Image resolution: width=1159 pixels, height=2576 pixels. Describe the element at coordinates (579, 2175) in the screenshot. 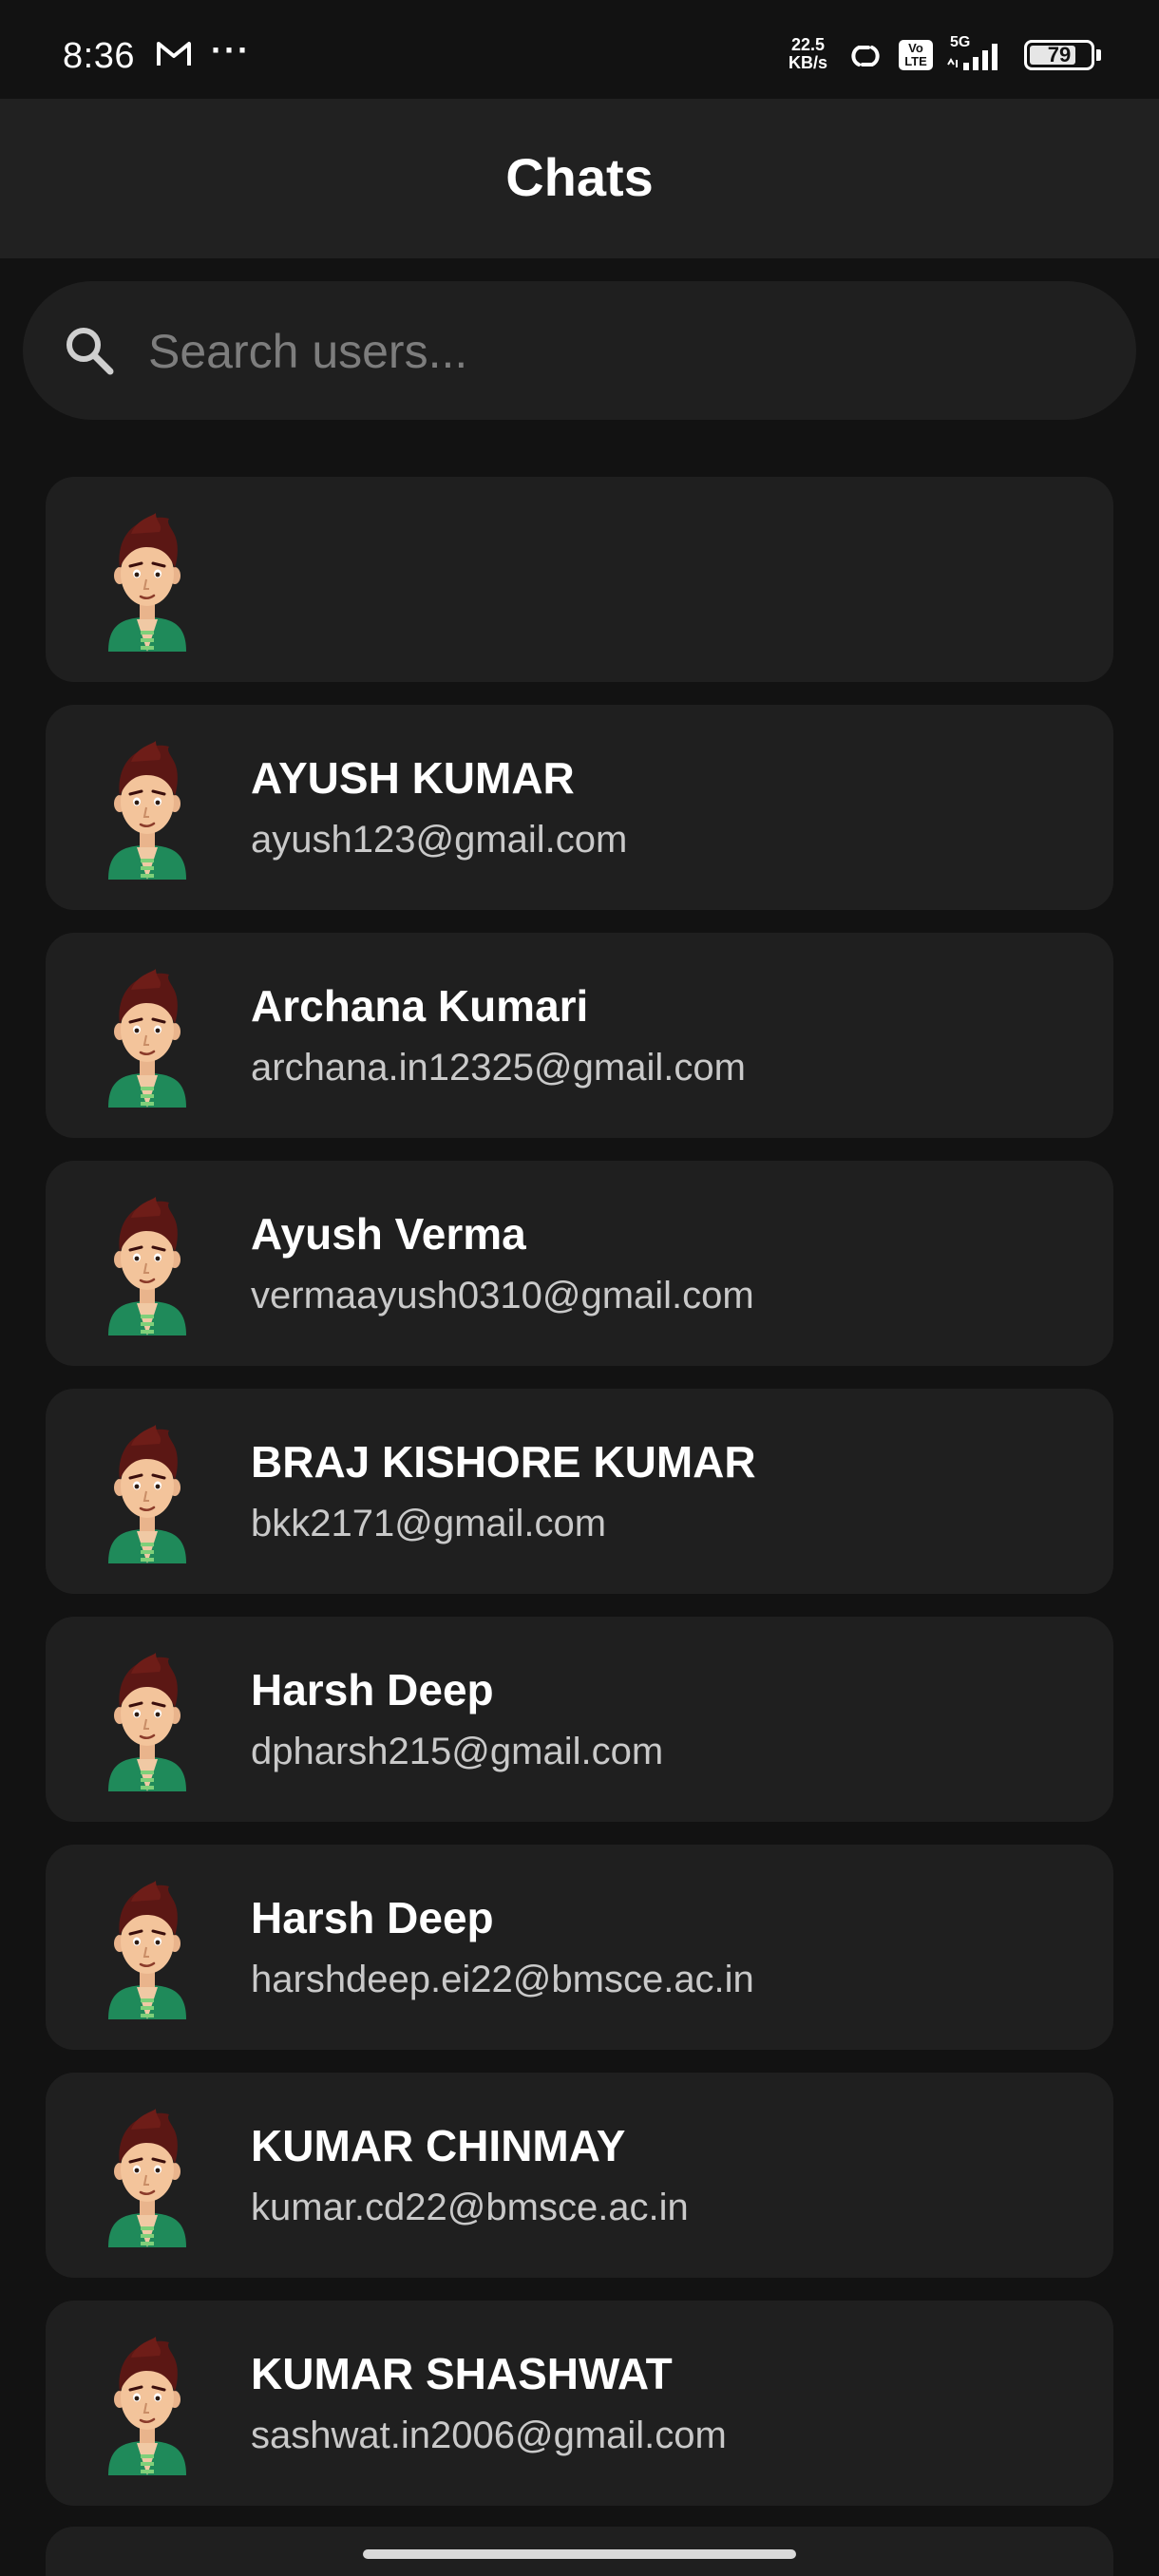

I see `list-item: KUMAR CHINMAY kumar.cd22@bmsce.ac.in` at that location.